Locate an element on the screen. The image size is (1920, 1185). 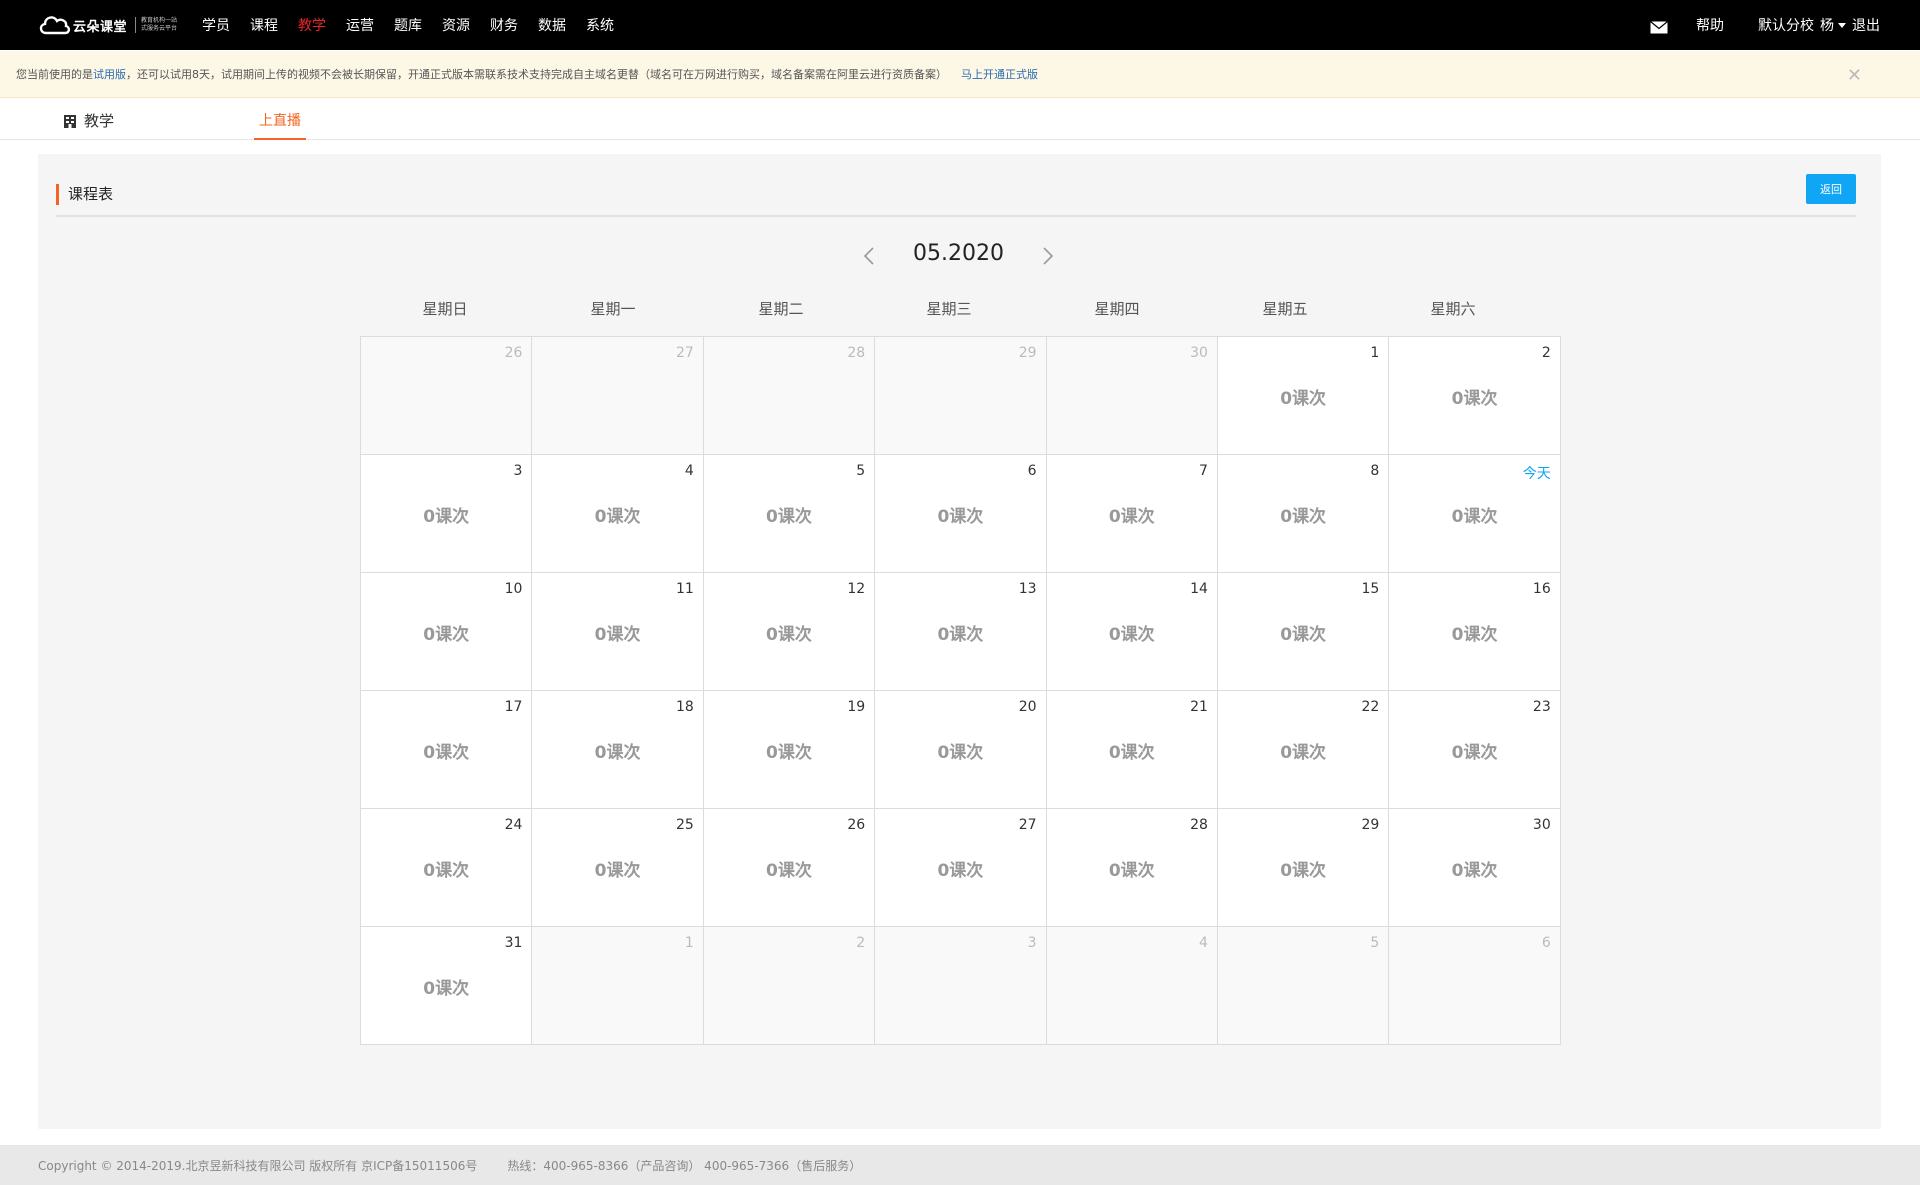
calendar-day-cell: 18 0课次 is located at coordinates (618, 750).